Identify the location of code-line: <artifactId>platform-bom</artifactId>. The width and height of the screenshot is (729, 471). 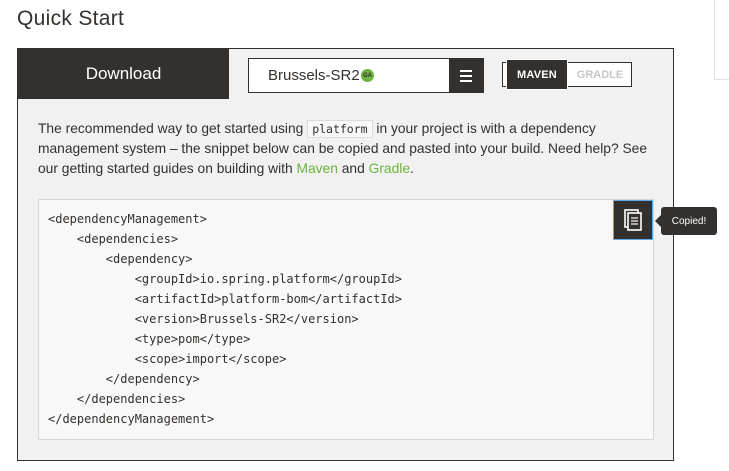
(225, 299).